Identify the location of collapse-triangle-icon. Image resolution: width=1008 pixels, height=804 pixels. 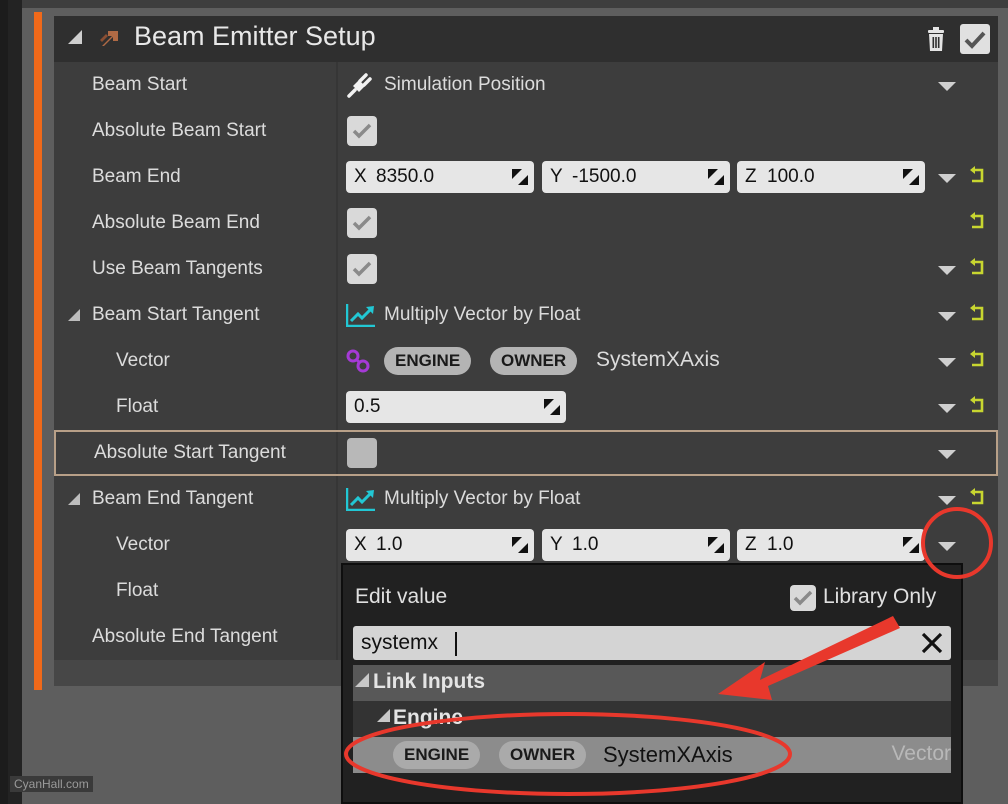
(75, 37).